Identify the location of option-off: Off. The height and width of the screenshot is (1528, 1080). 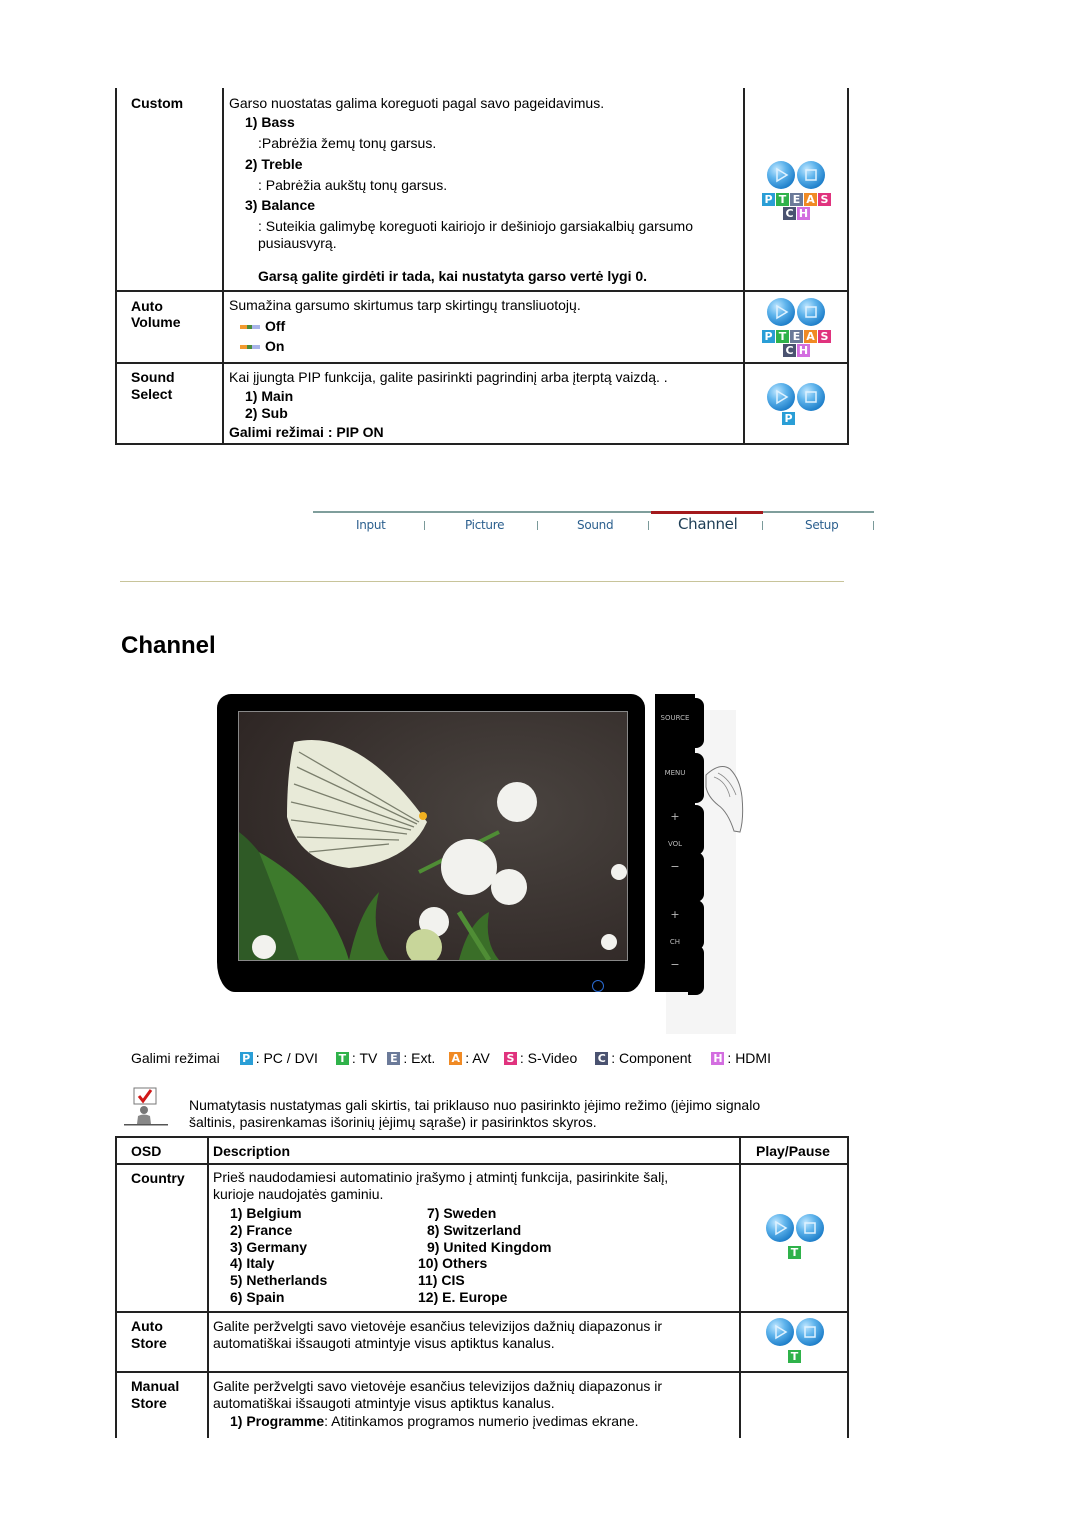
(262, 326).